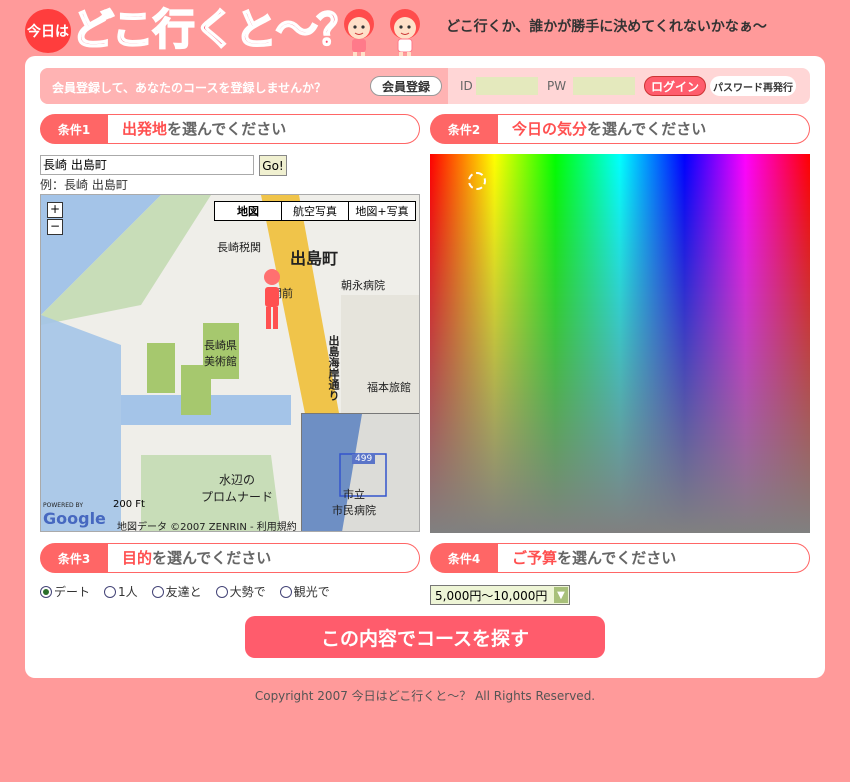  What do you see at coordinates (406, 86) in the screenshot?
I see `register-button: 会員登録` at bounding box center [406, 86].